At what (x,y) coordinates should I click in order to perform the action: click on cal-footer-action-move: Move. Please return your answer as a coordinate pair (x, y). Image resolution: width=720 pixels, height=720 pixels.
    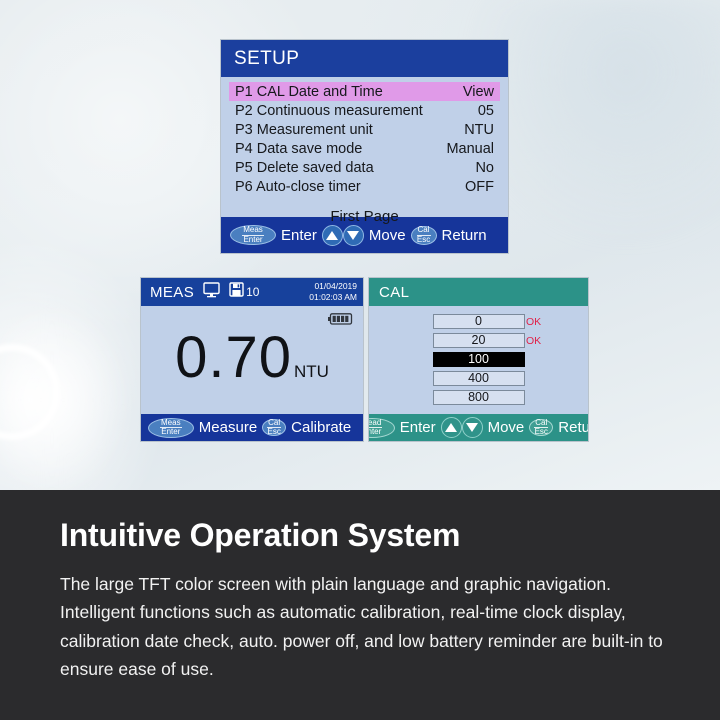
    Looking at the image, I should click on (506, 427).